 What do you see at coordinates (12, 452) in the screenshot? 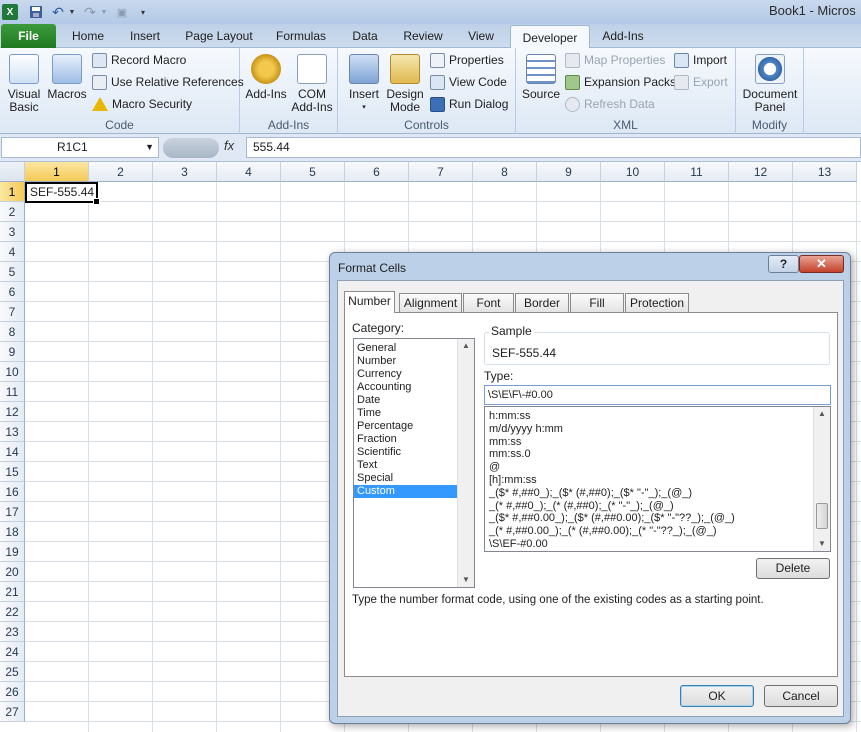
I see `row-header: 14` at bounding box center [12, 452].